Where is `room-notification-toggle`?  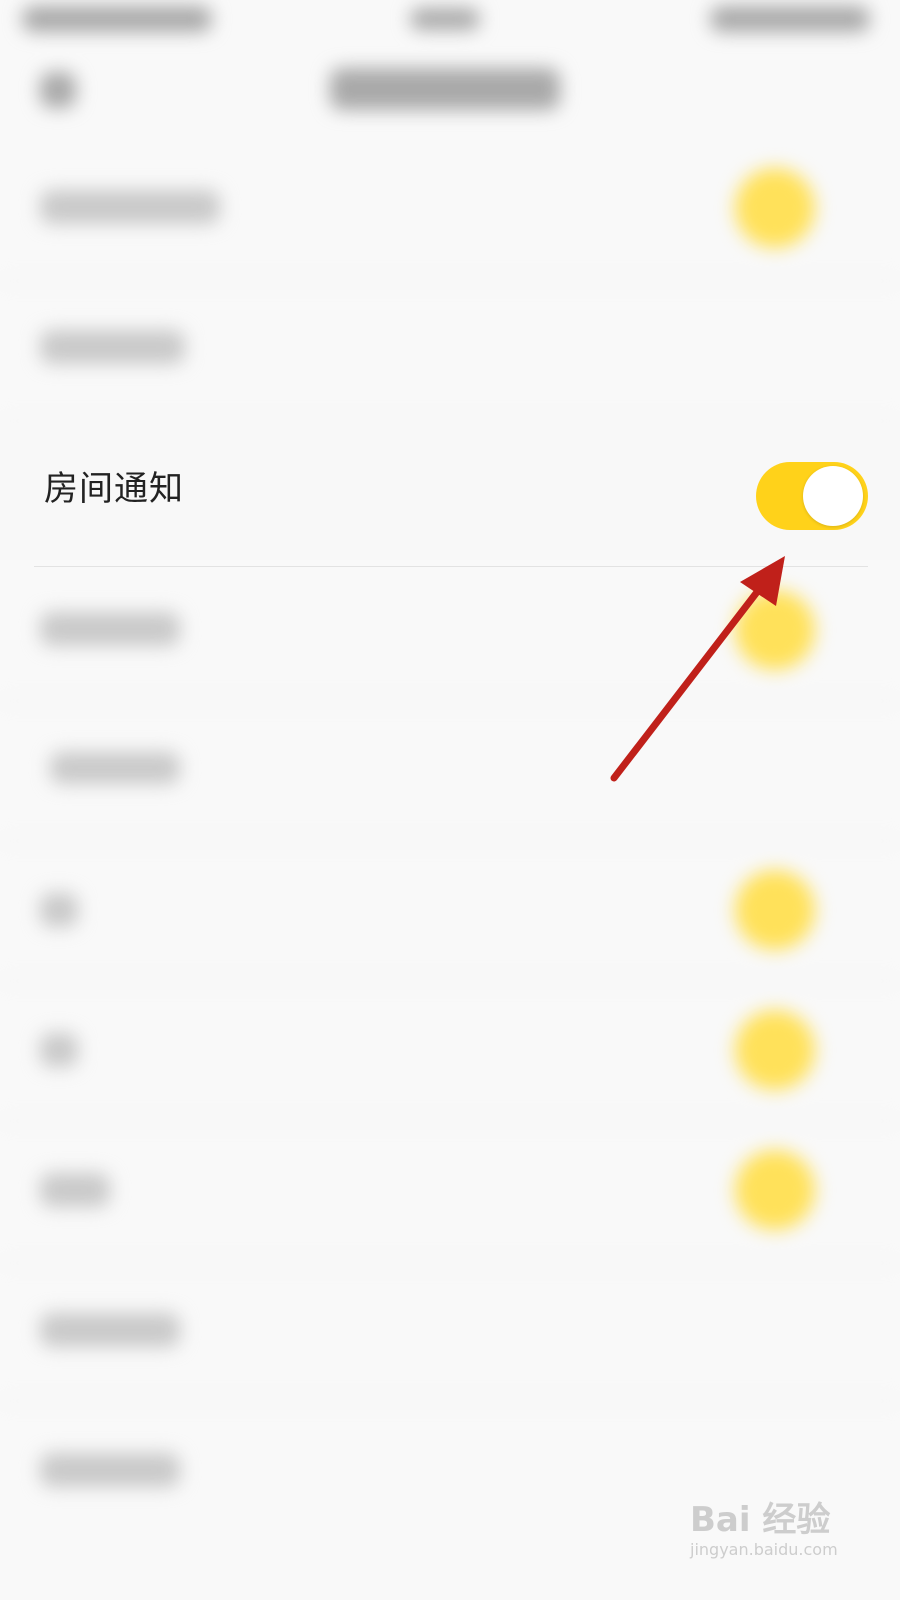
room-notification-toggle is located at coordinates (812, 496).